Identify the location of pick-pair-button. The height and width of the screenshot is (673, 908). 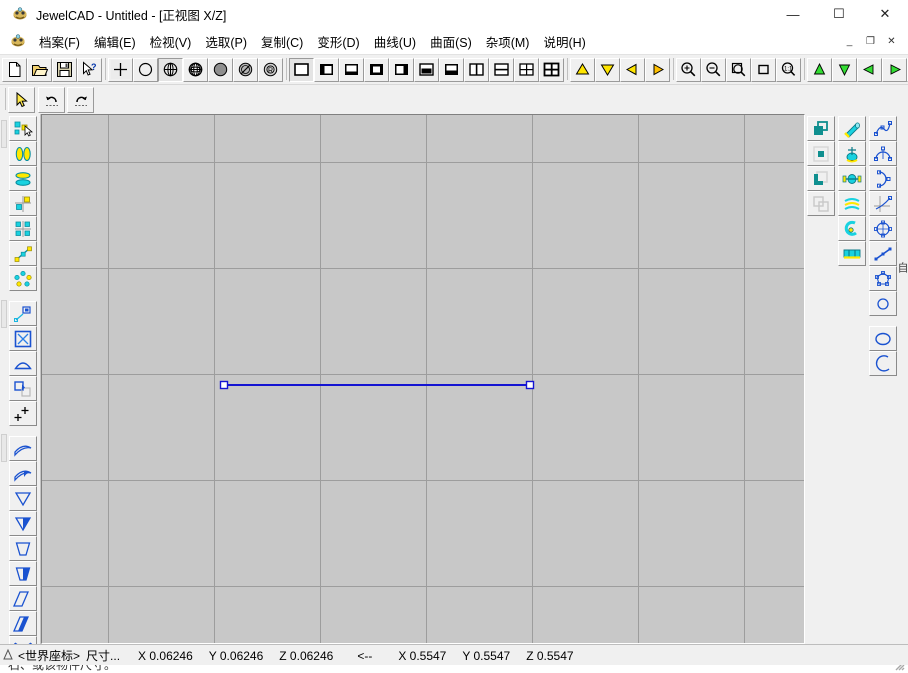
(23, 153).